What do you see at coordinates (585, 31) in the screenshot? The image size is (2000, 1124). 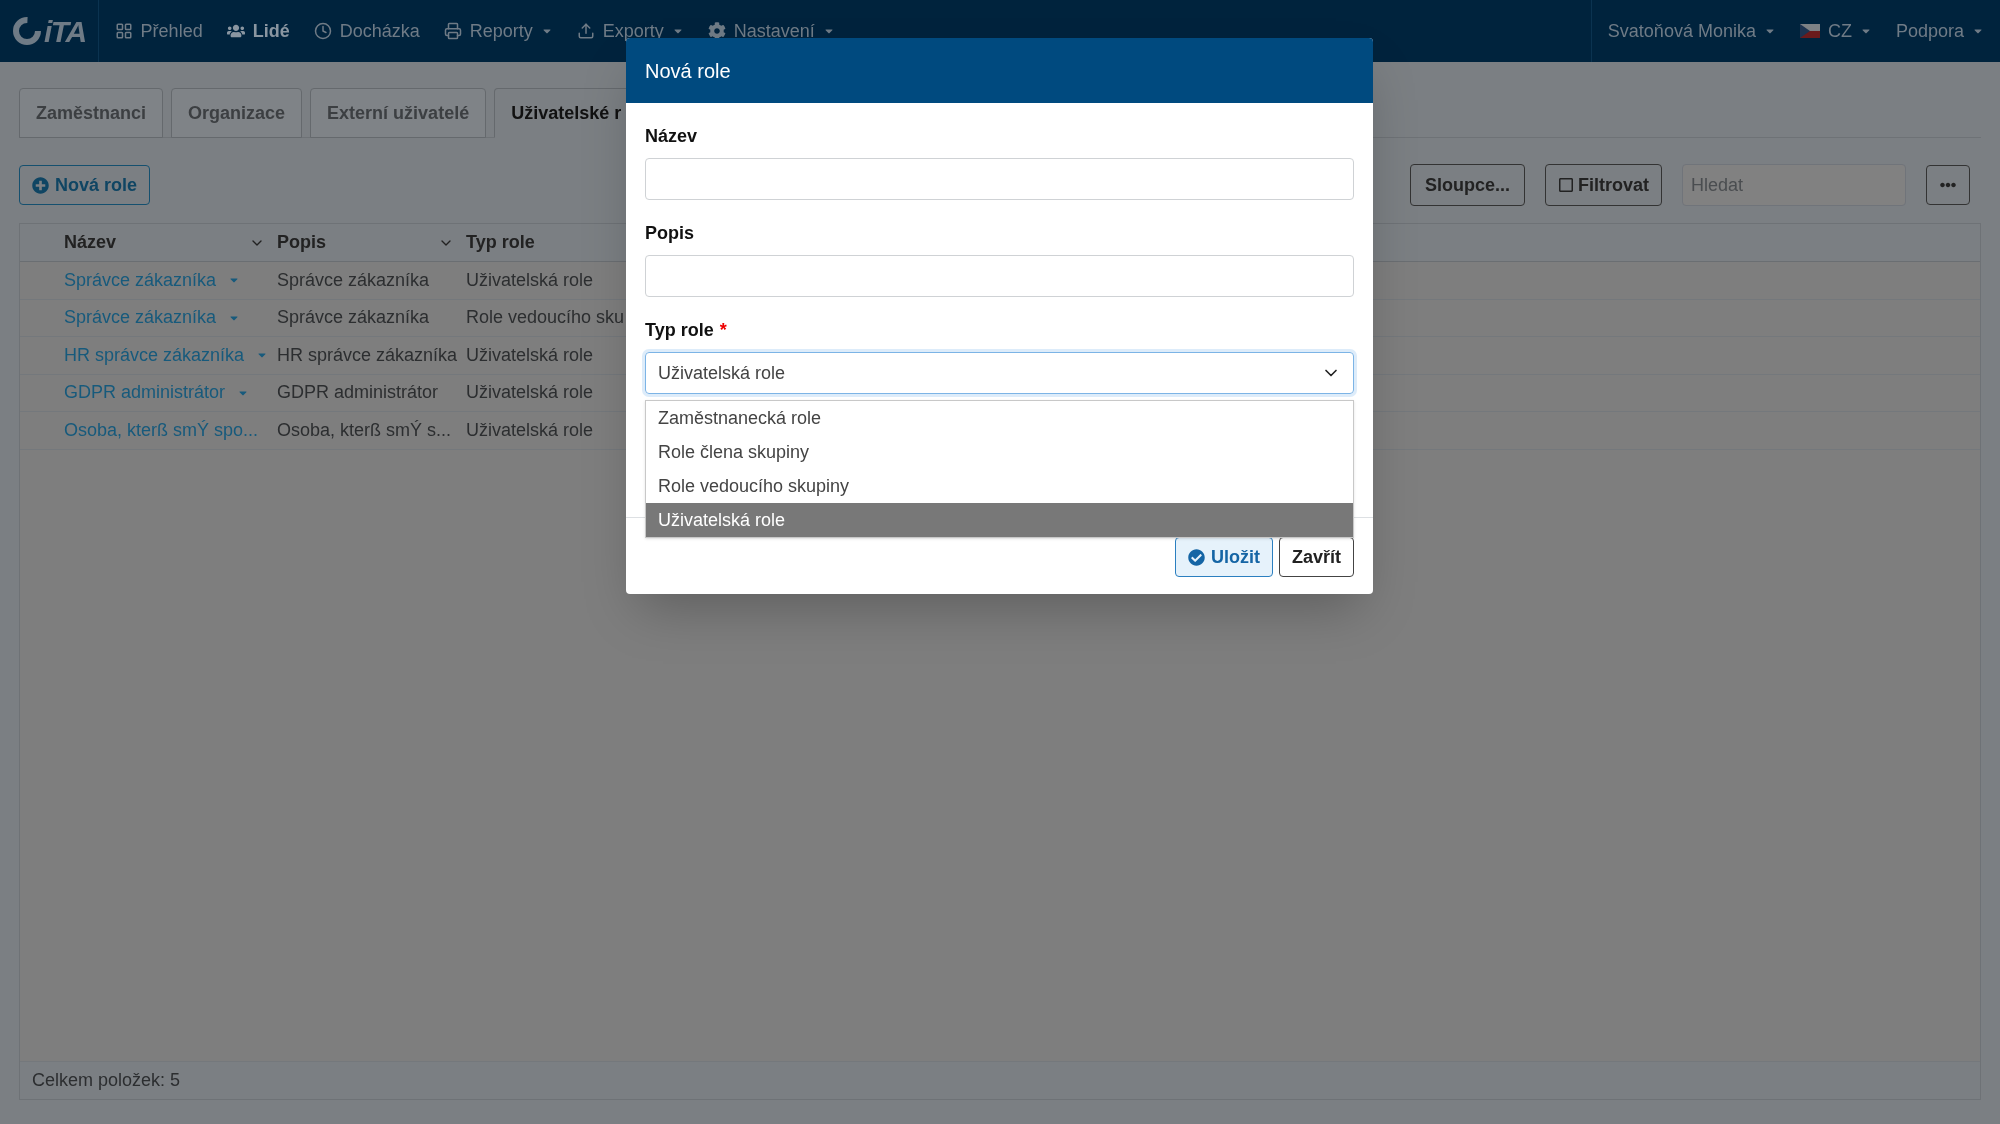 I see `upload-icon` at bounding box center [585, 31].